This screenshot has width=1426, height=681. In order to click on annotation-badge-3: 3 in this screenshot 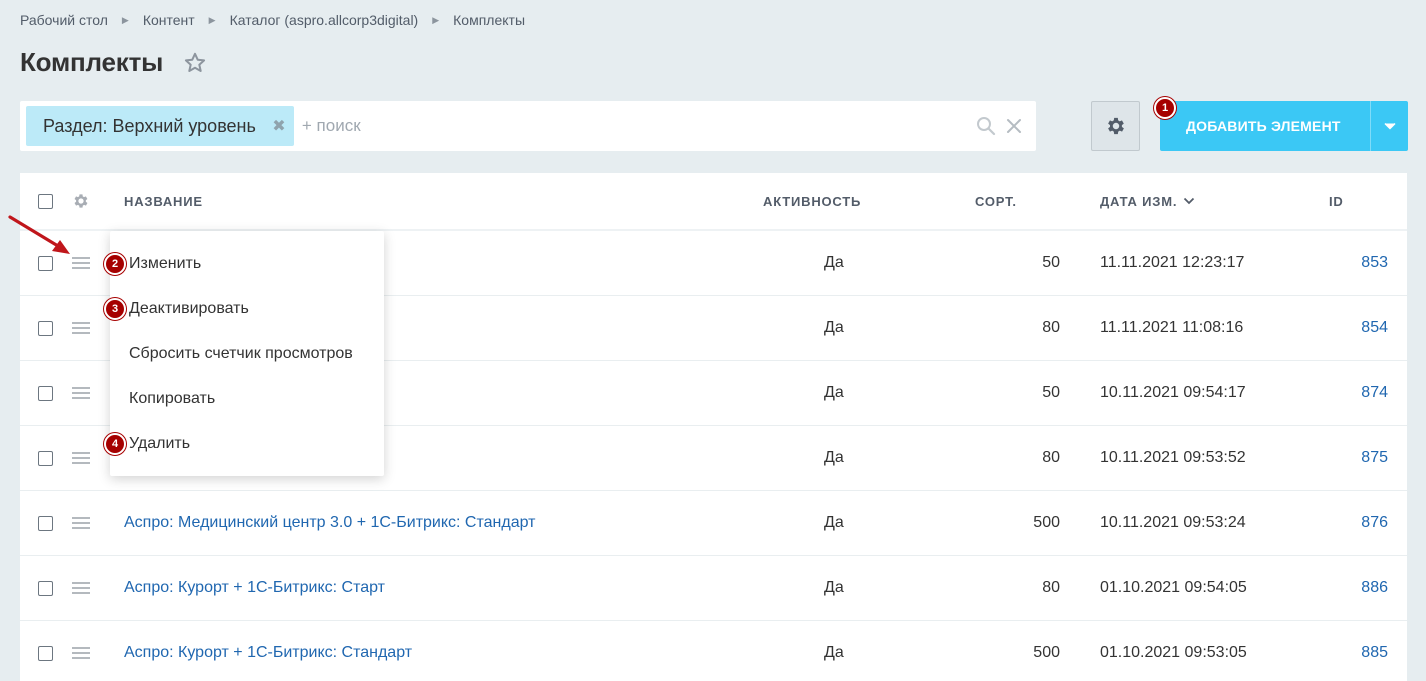, I will do `click(115, 309)`.